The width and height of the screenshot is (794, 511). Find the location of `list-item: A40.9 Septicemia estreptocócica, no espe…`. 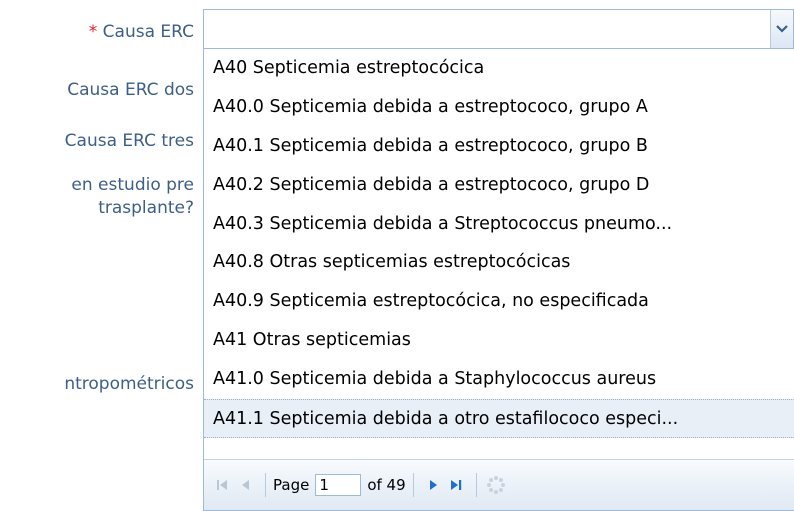

list-item: A40.9 Septicemia estreptocócica, no espe… is located at coordinates (499, 301).